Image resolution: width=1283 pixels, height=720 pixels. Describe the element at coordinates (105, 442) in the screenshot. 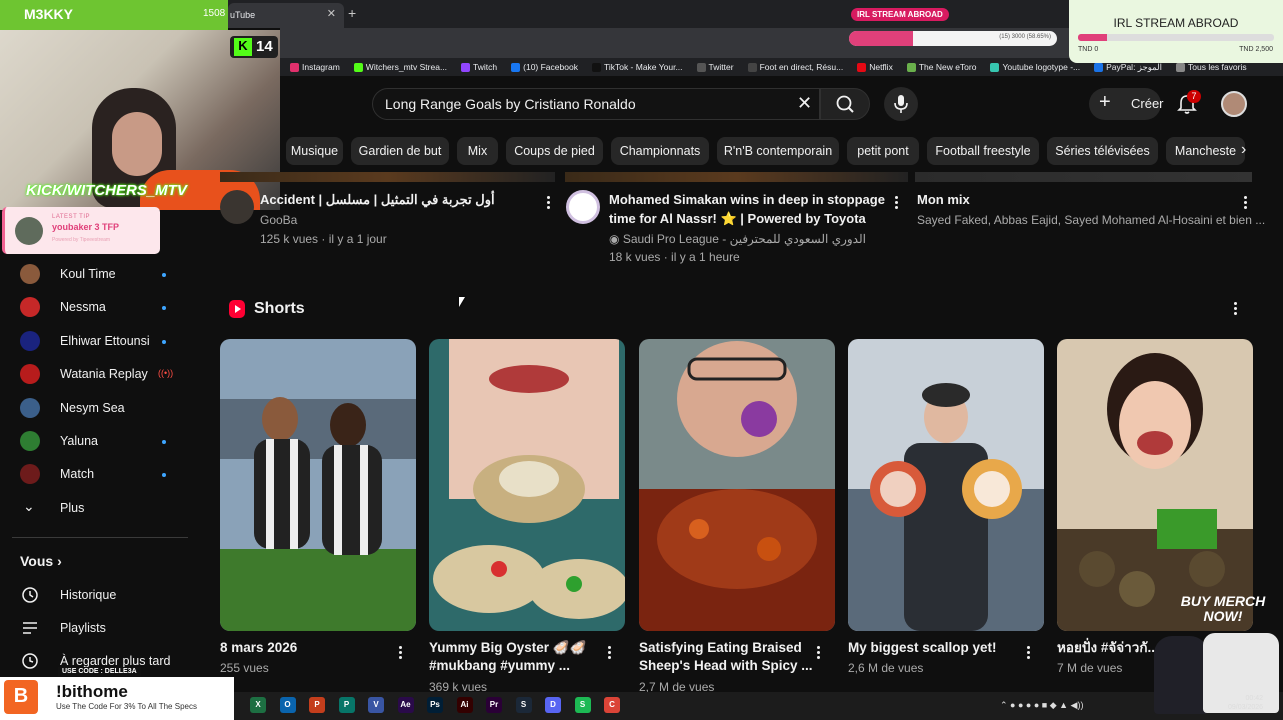

I see `sidebar-item-subscription: Yaluna` at that location.